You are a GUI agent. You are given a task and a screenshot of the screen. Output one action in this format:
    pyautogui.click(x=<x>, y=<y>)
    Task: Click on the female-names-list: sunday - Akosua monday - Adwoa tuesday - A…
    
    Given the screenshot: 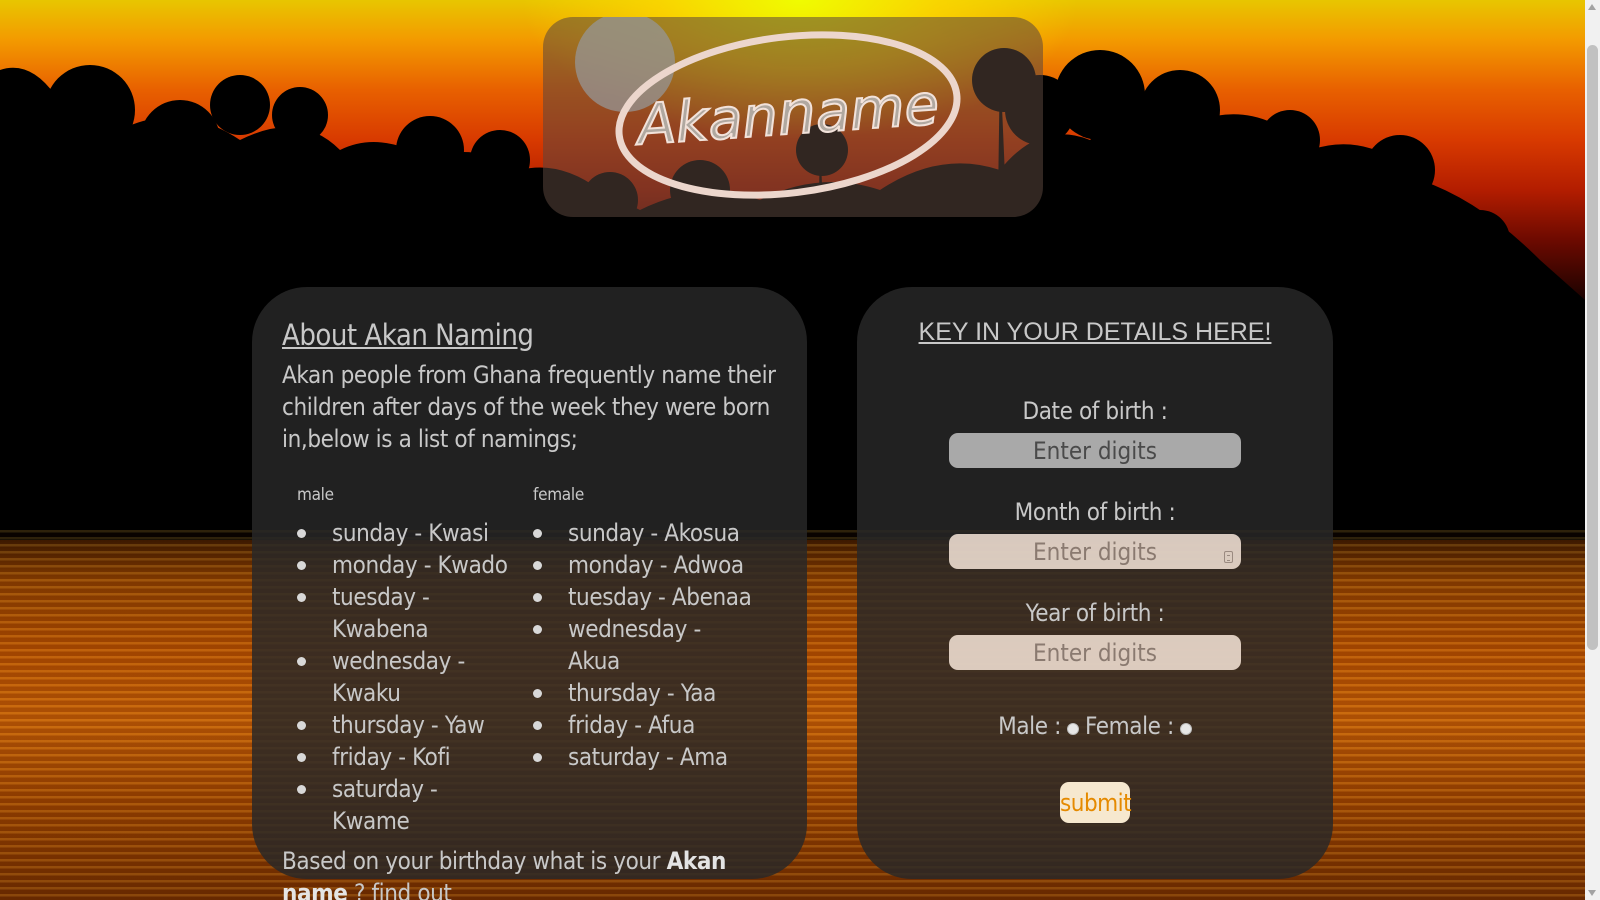 What is the action you would take?
    pyautogui.click(x=636, y=645)
    